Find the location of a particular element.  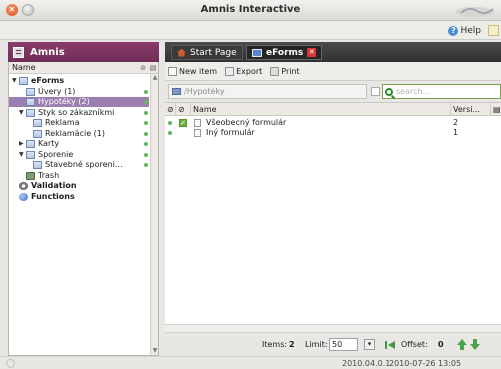

tab-eforms-label: eForms is located at coordinates (285, 52).